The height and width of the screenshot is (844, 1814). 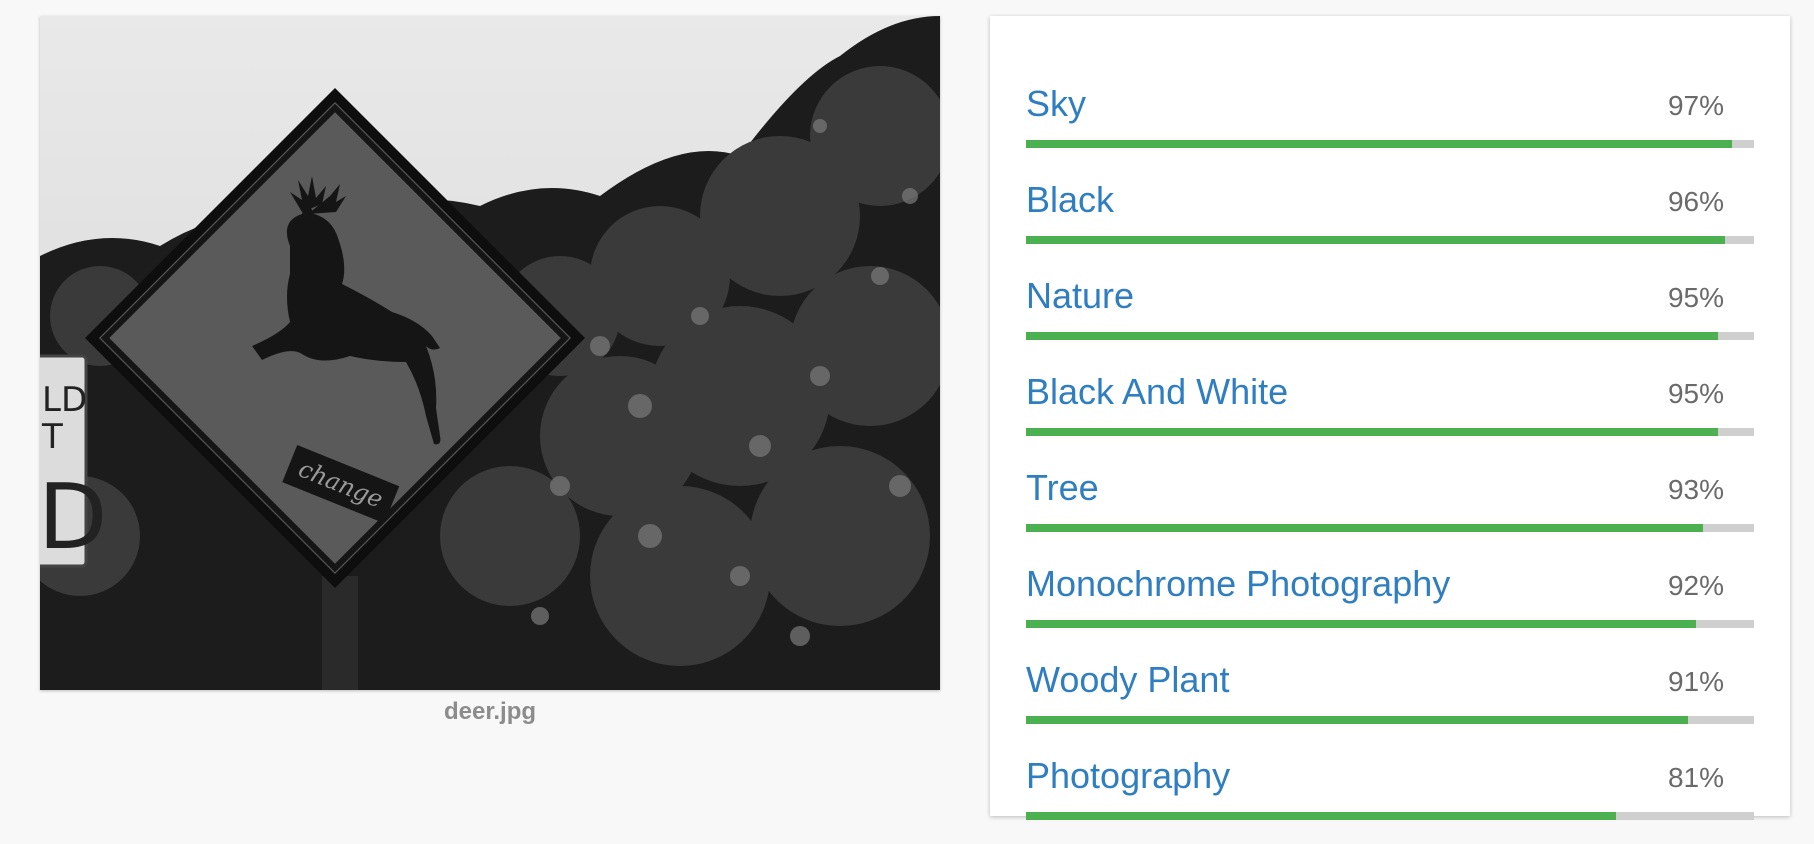 What do you see at coordinates (1238, 583) in the screenshot?
I see `label-name: Monochrome Photography` at bounding box center [1238, 583].